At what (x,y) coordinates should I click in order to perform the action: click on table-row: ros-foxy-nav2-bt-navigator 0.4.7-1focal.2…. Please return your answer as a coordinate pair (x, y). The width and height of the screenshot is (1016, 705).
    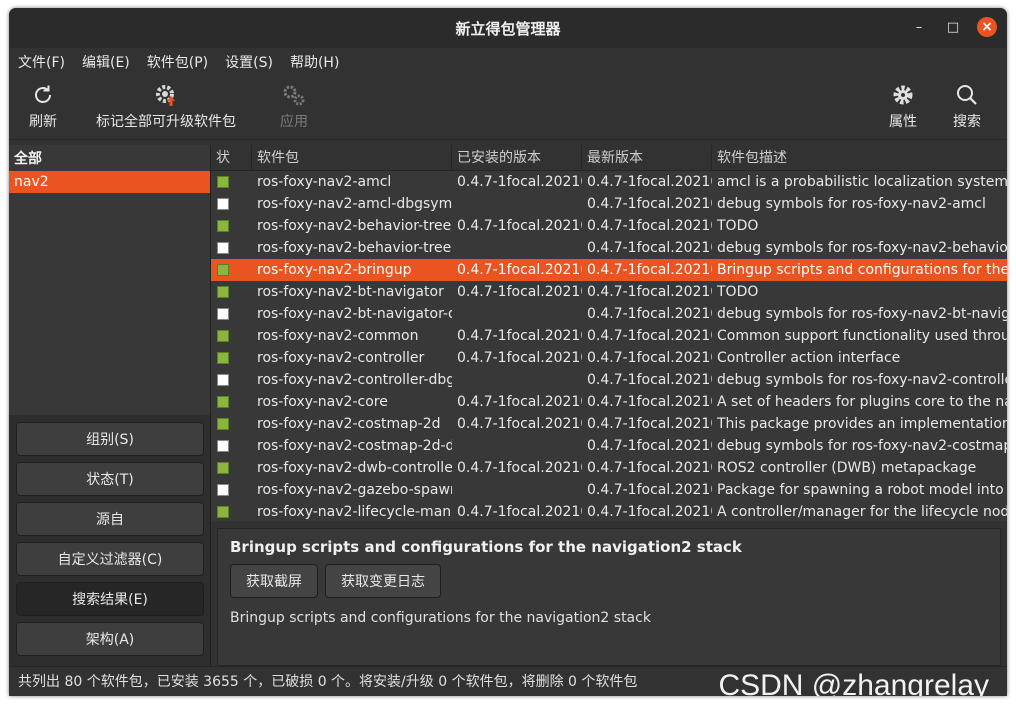
    Looking at the image, I should click on (609, 292).